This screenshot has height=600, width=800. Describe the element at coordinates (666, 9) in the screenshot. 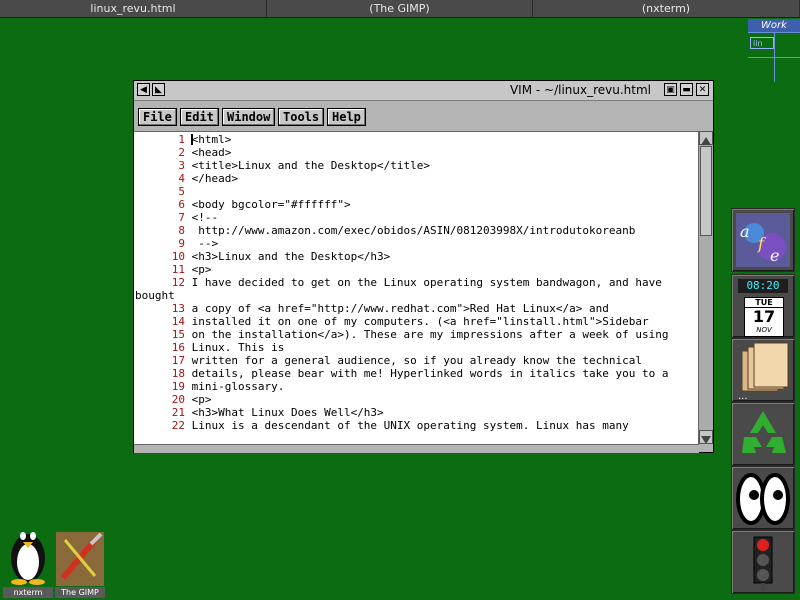

I see `task-nxterm: (nxterm)` at that location.